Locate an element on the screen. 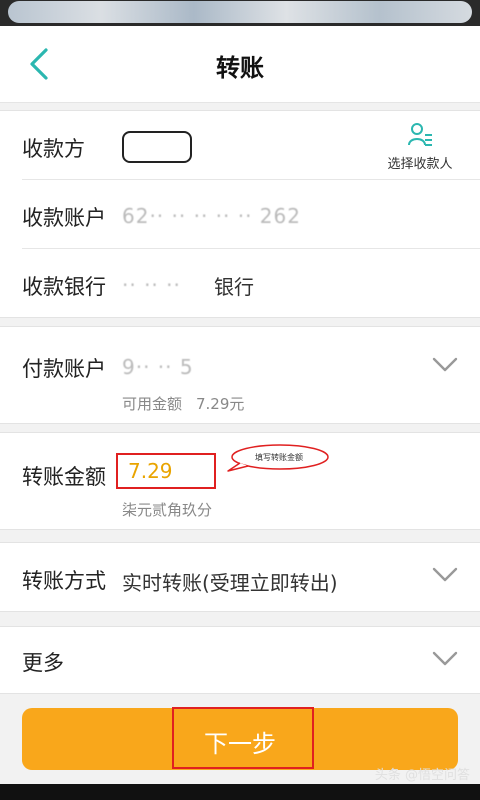 Image resolution: width=480 pixels, height=800 pixels. payee-label: 收款方 is located at coordinates (53, 149).